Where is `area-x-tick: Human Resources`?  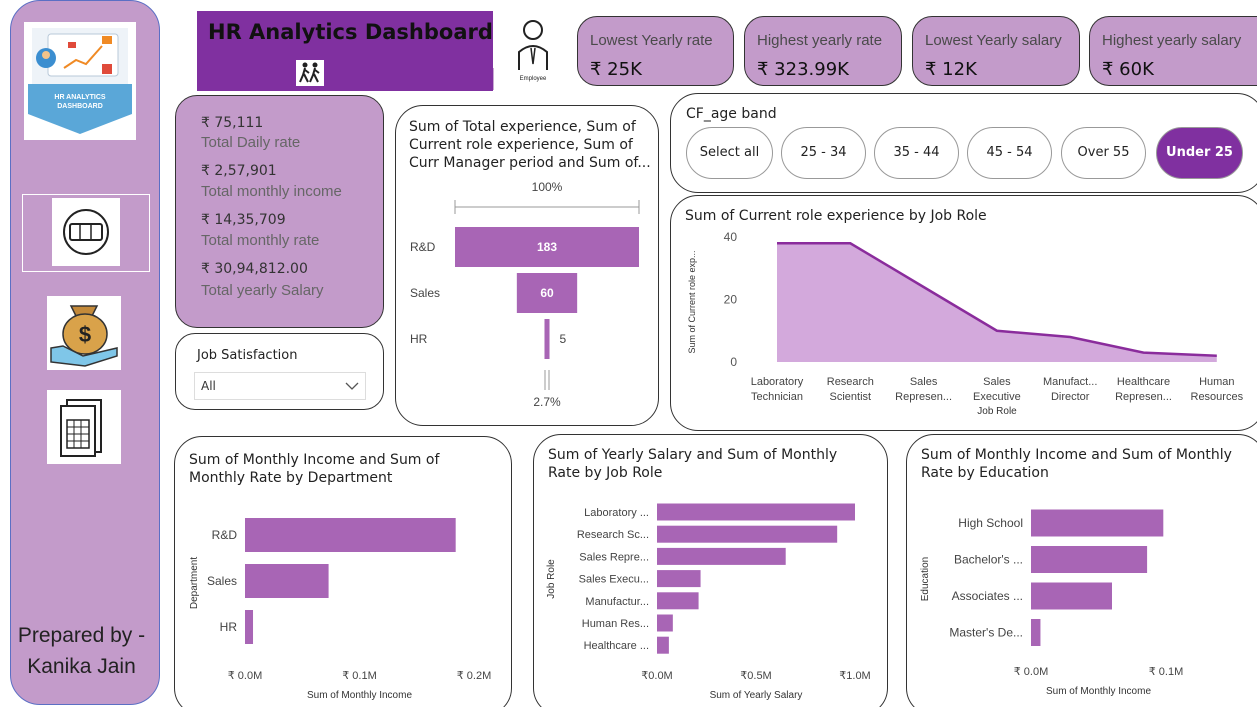 area-x-tick: Human Resources is located at coordinates (1217, 389).